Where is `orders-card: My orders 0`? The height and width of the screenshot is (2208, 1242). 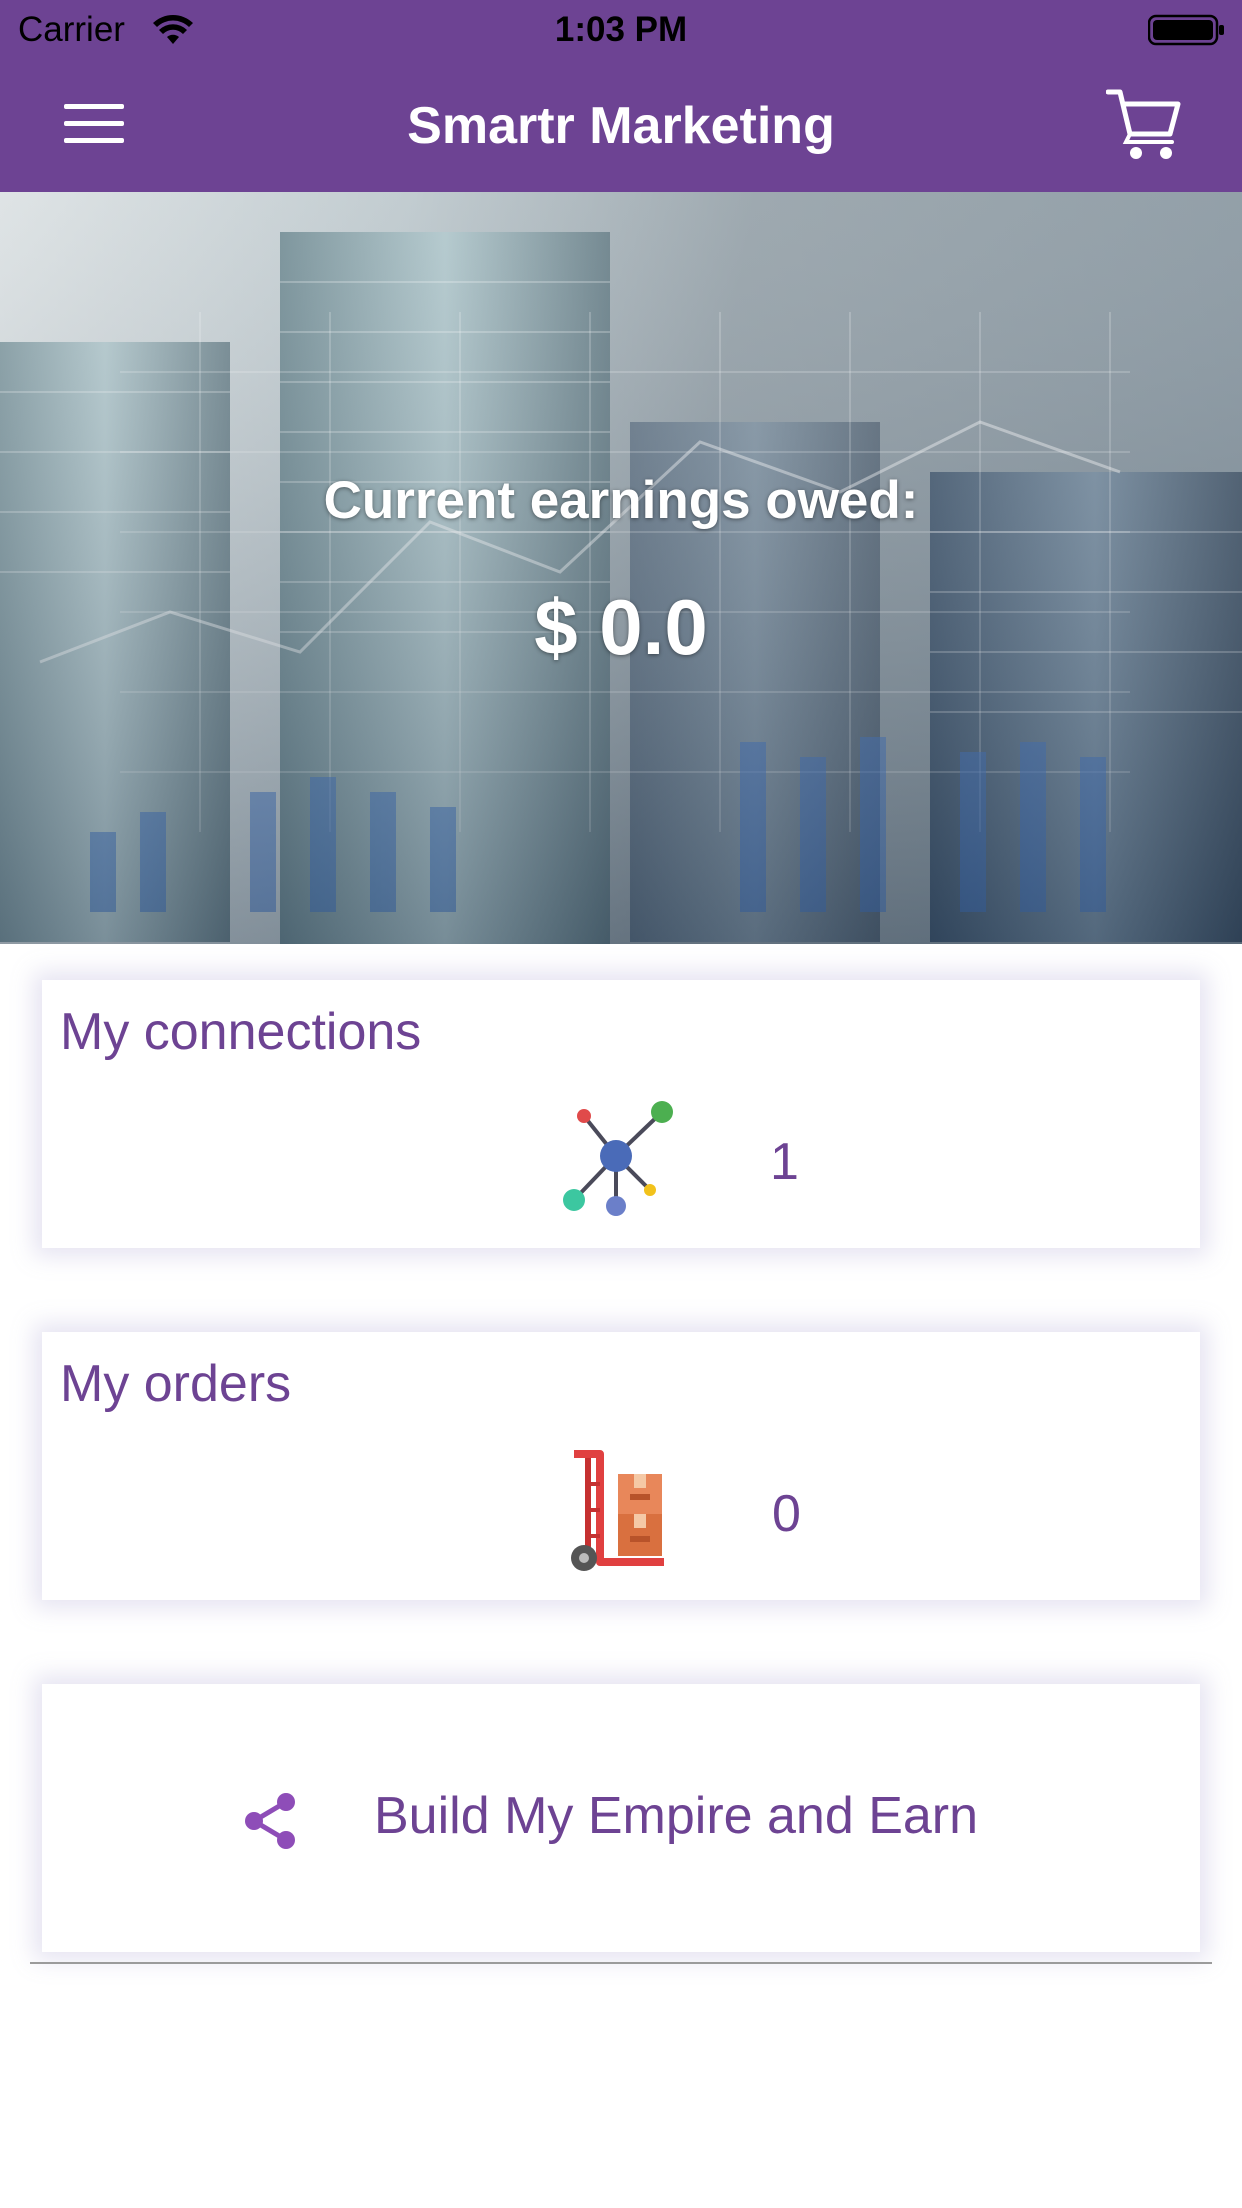
orders-card: My orders 0 is located at coordinates (621, 1466).